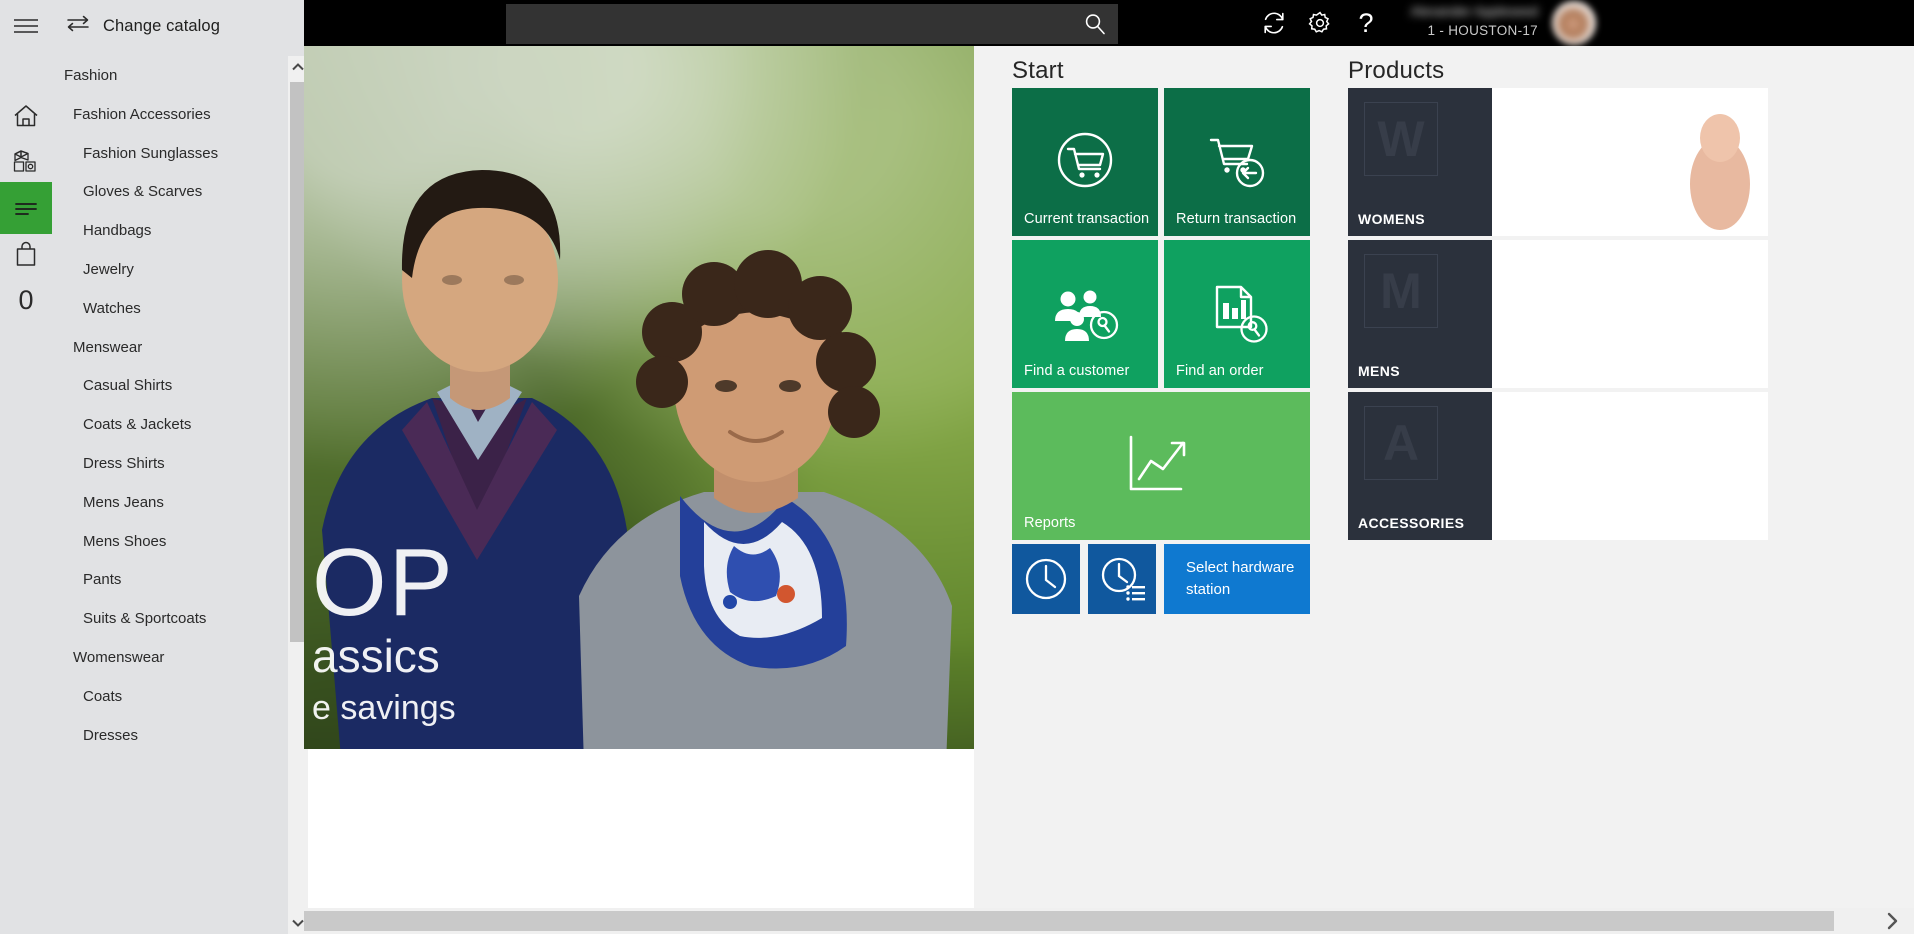 The image size is (1914, 934). Describe the element at coordinates (765, 499) in the screenshot. I see `hero-person-woman` at that location.